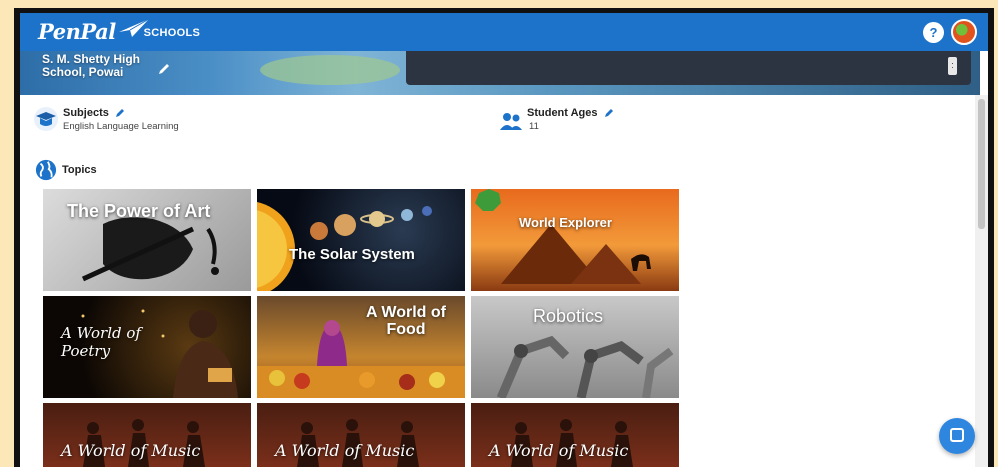 This screenshot has width=998, height=467. Describe the element at coordinates (139, 211) in the screenshot. I see `tile-title: The Power of Art` at that location.